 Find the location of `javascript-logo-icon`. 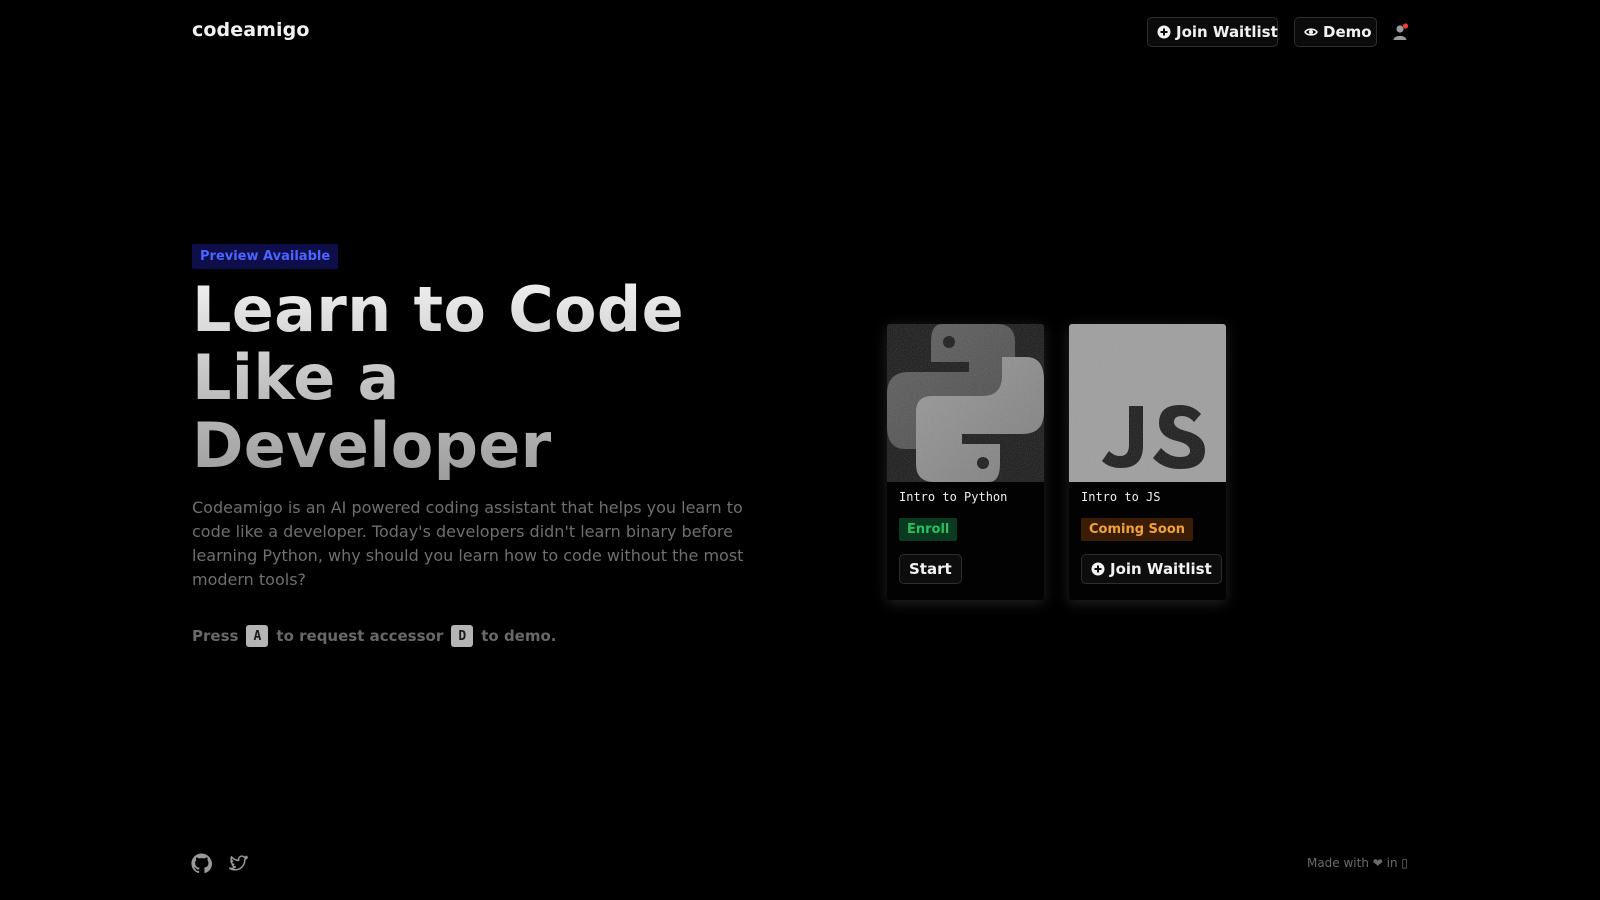

javascript-logo-icon is located at coordinates (1147, 403).